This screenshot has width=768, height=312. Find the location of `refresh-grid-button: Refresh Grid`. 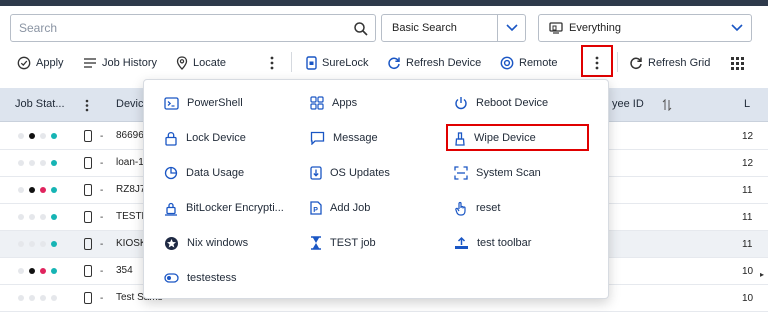

refresh-grid-button: Refresh Grid is located at coordinates (669, 63).